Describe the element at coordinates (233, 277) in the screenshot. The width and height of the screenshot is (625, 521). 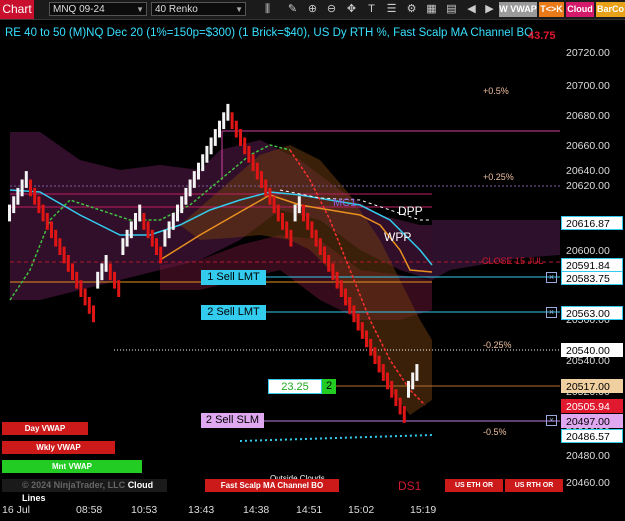
I see `sell-limit-1-order: 1 Sell LMT` at that location.